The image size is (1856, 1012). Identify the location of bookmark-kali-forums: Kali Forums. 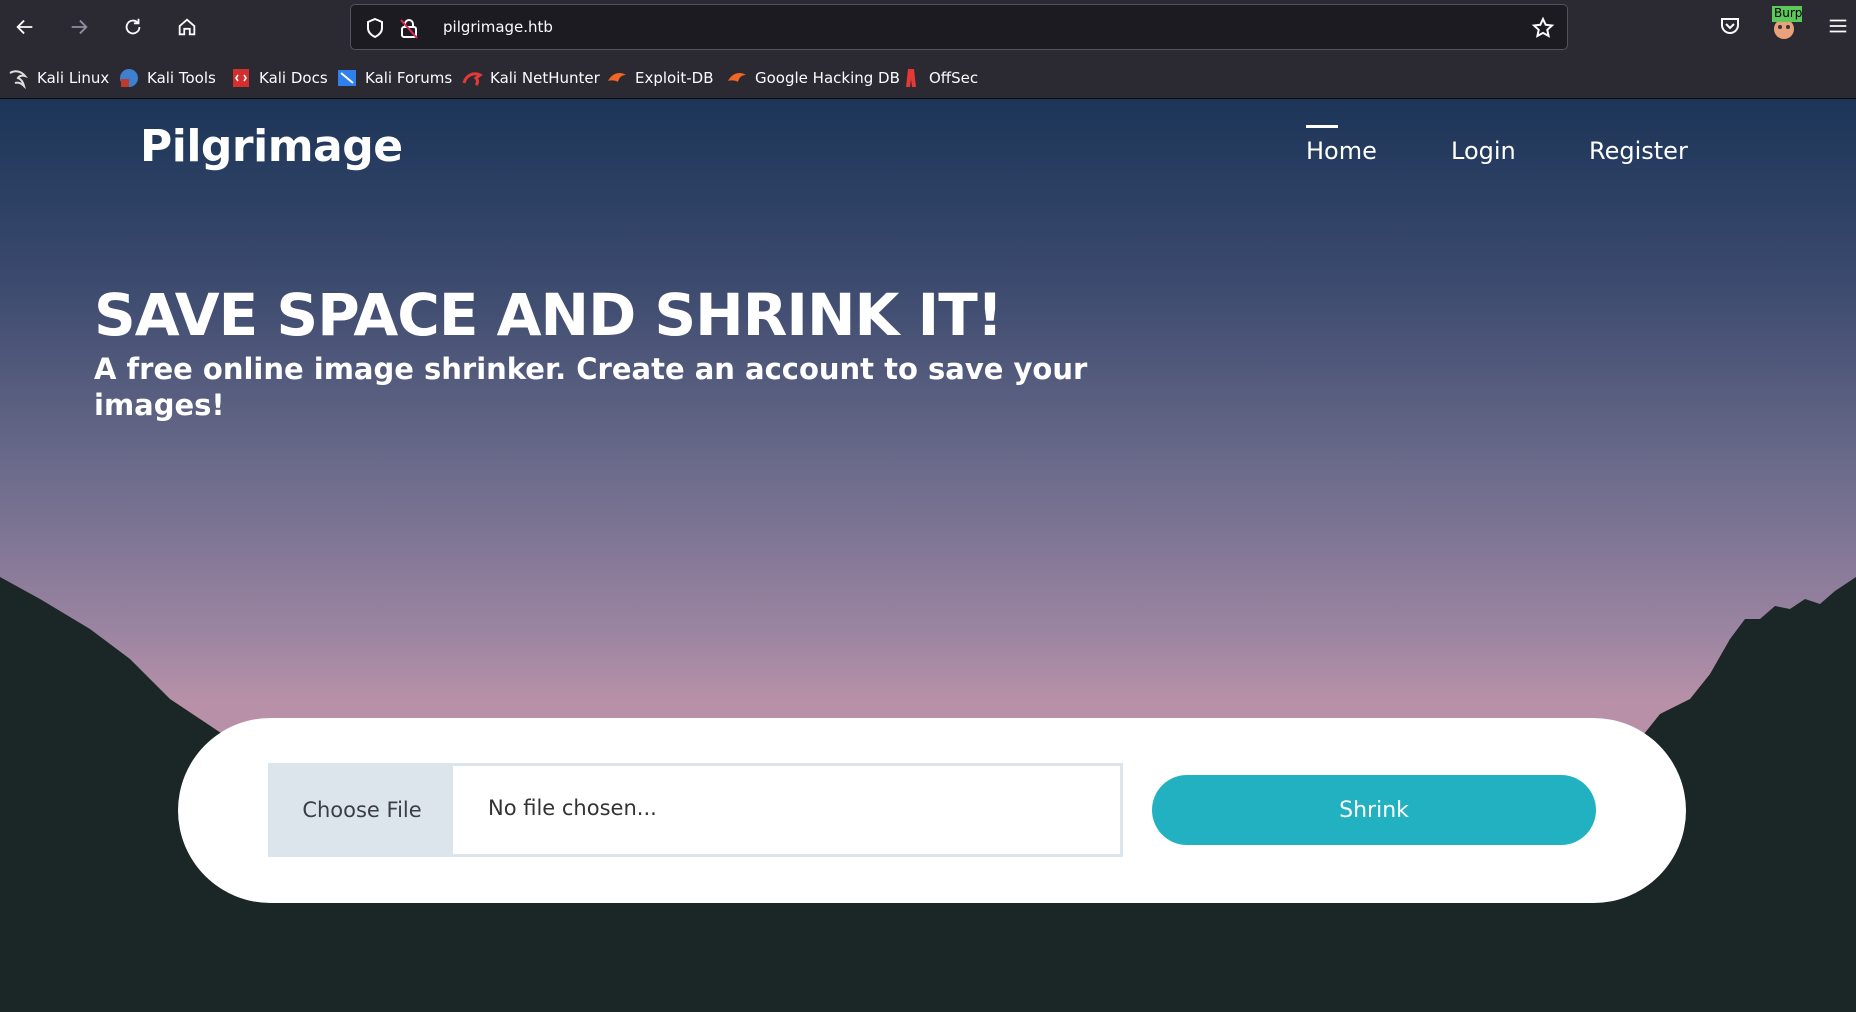
(394, 78).